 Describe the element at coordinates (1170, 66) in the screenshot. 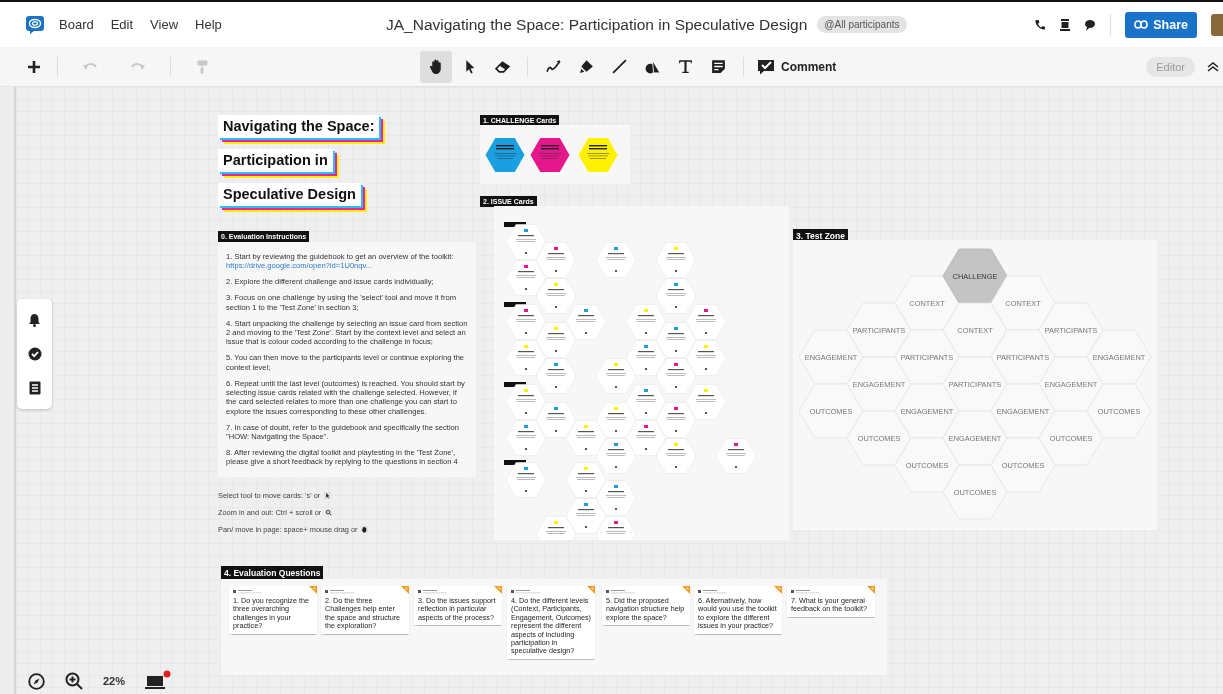

I see `editor-badge: Editor` at that location.